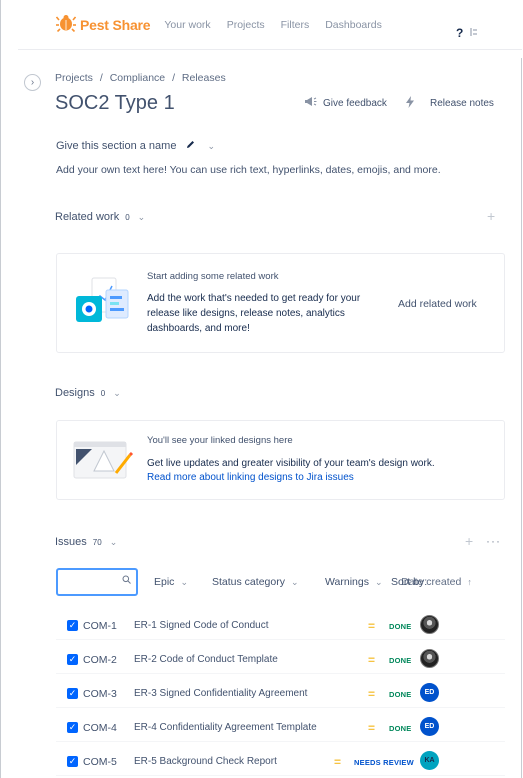 The image size is (523, 778). I want to click on issues-title: Issues, so click(71, 542).